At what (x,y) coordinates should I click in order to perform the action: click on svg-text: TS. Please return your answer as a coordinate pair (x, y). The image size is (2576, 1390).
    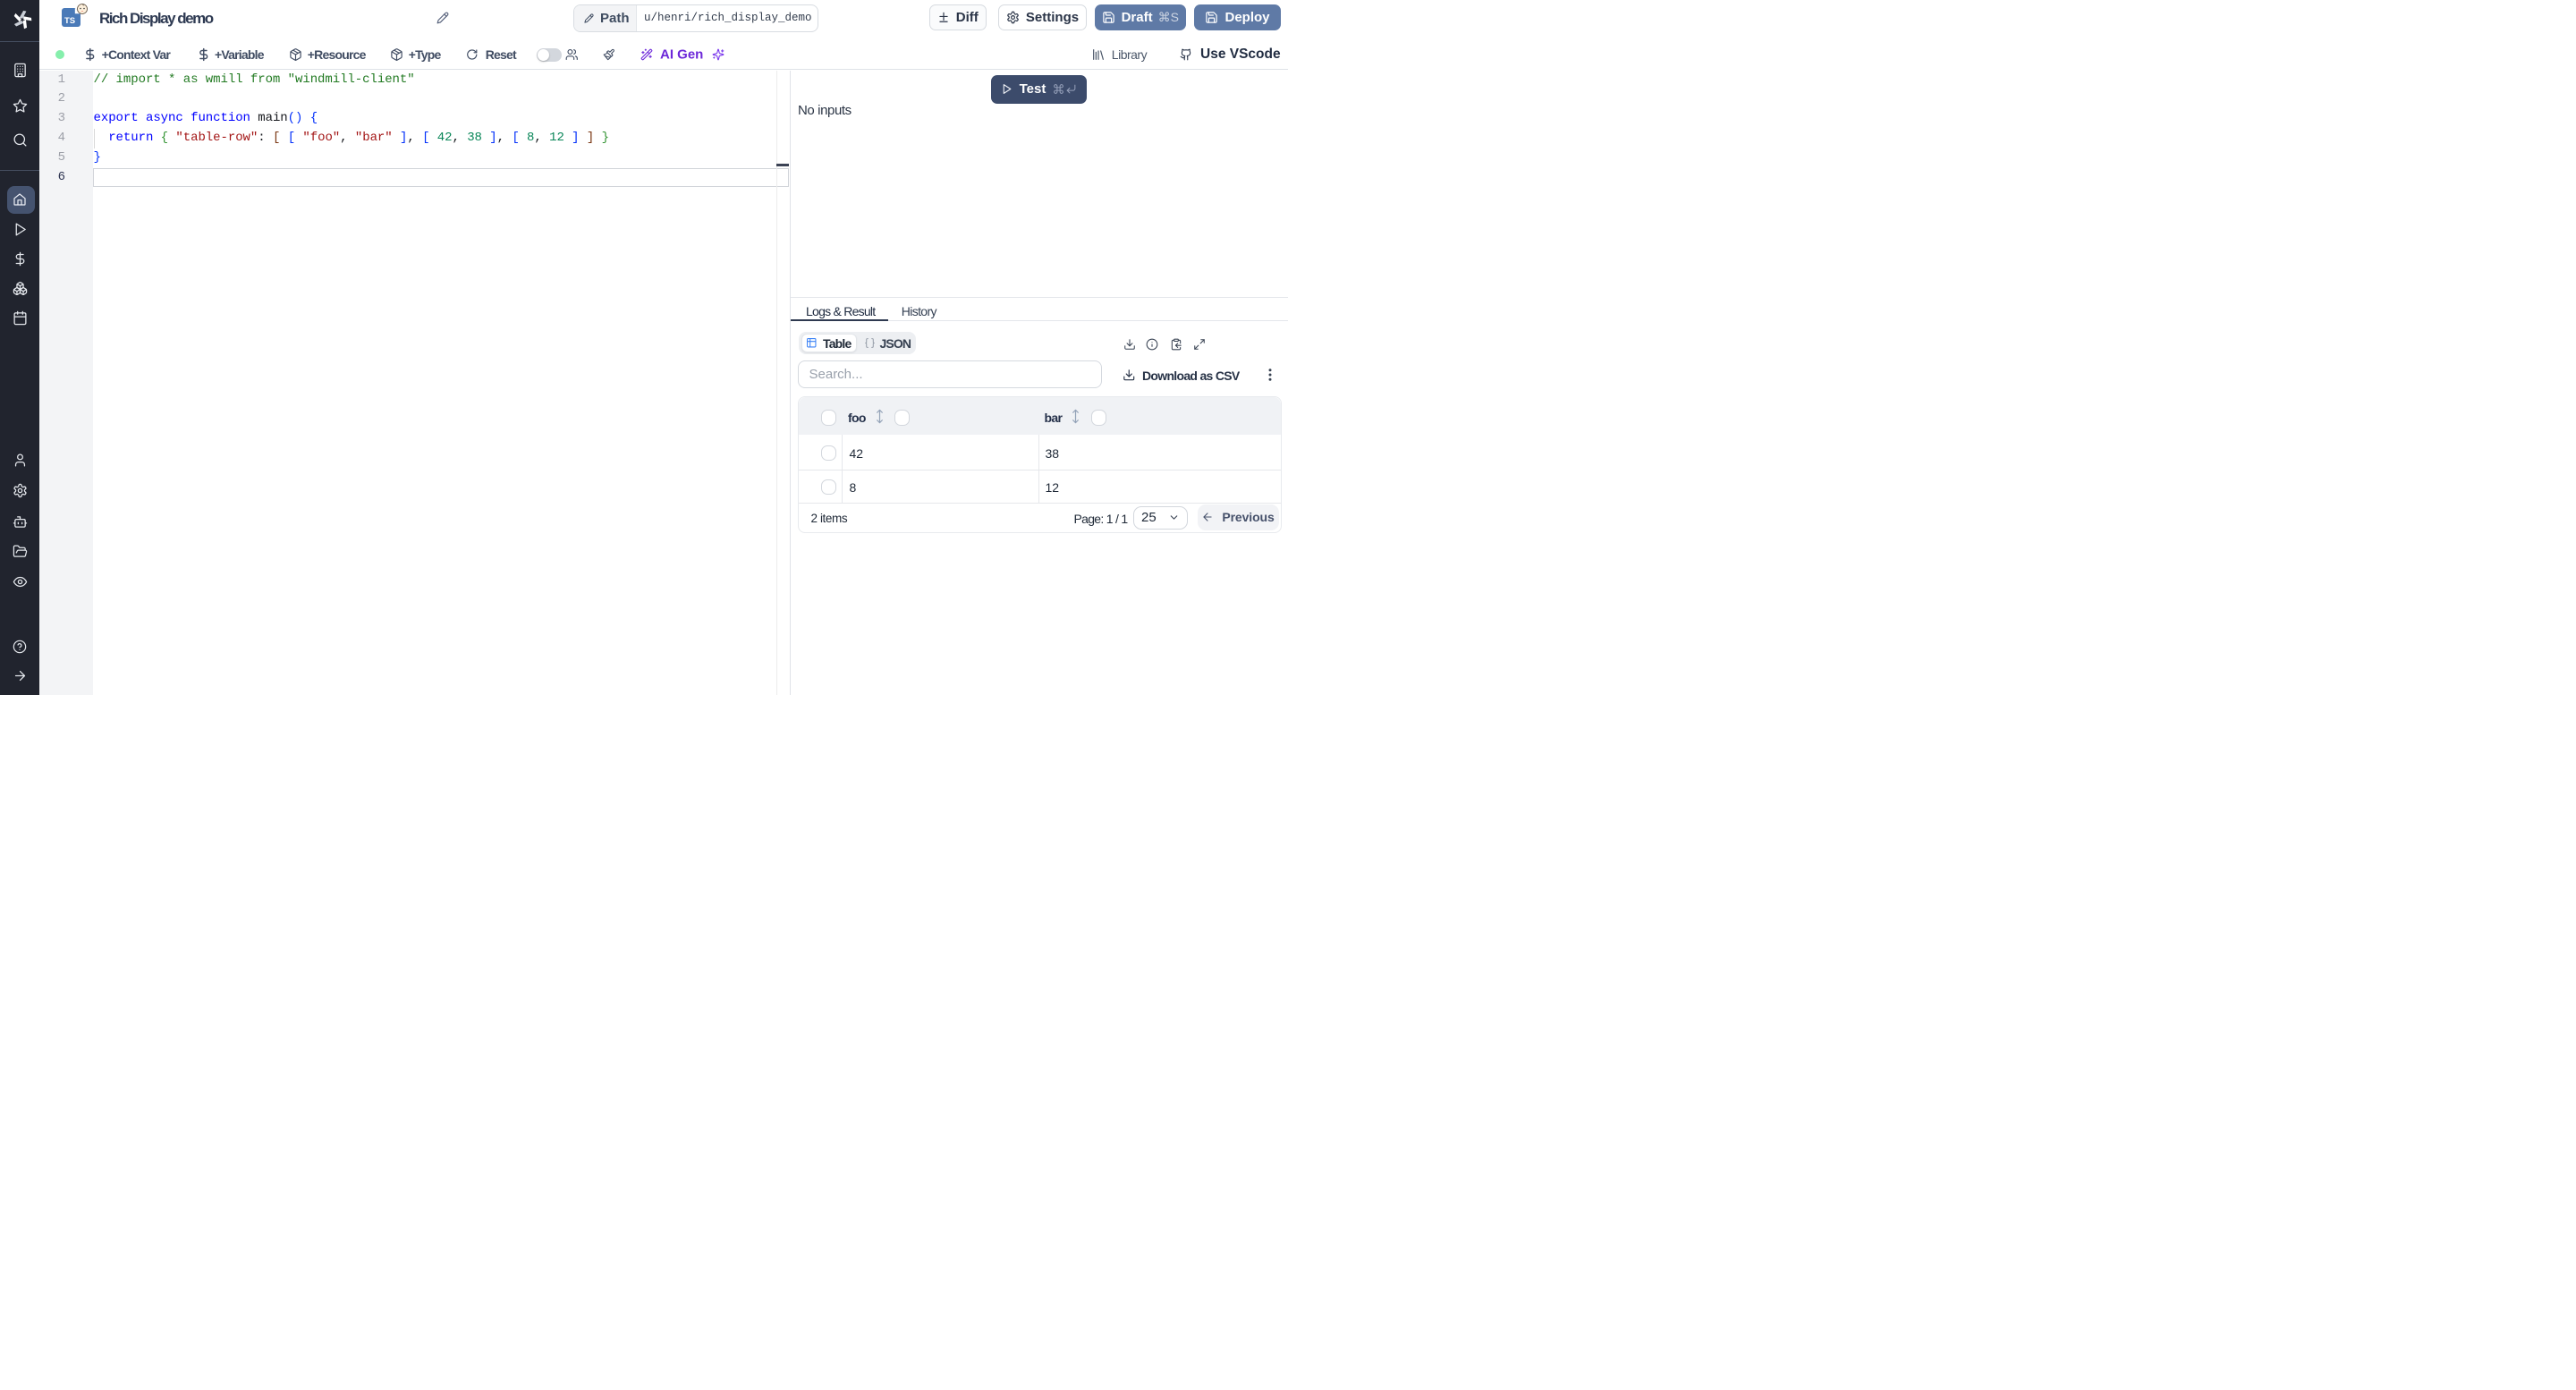
    Looking at the image, I should click on (69, 21).